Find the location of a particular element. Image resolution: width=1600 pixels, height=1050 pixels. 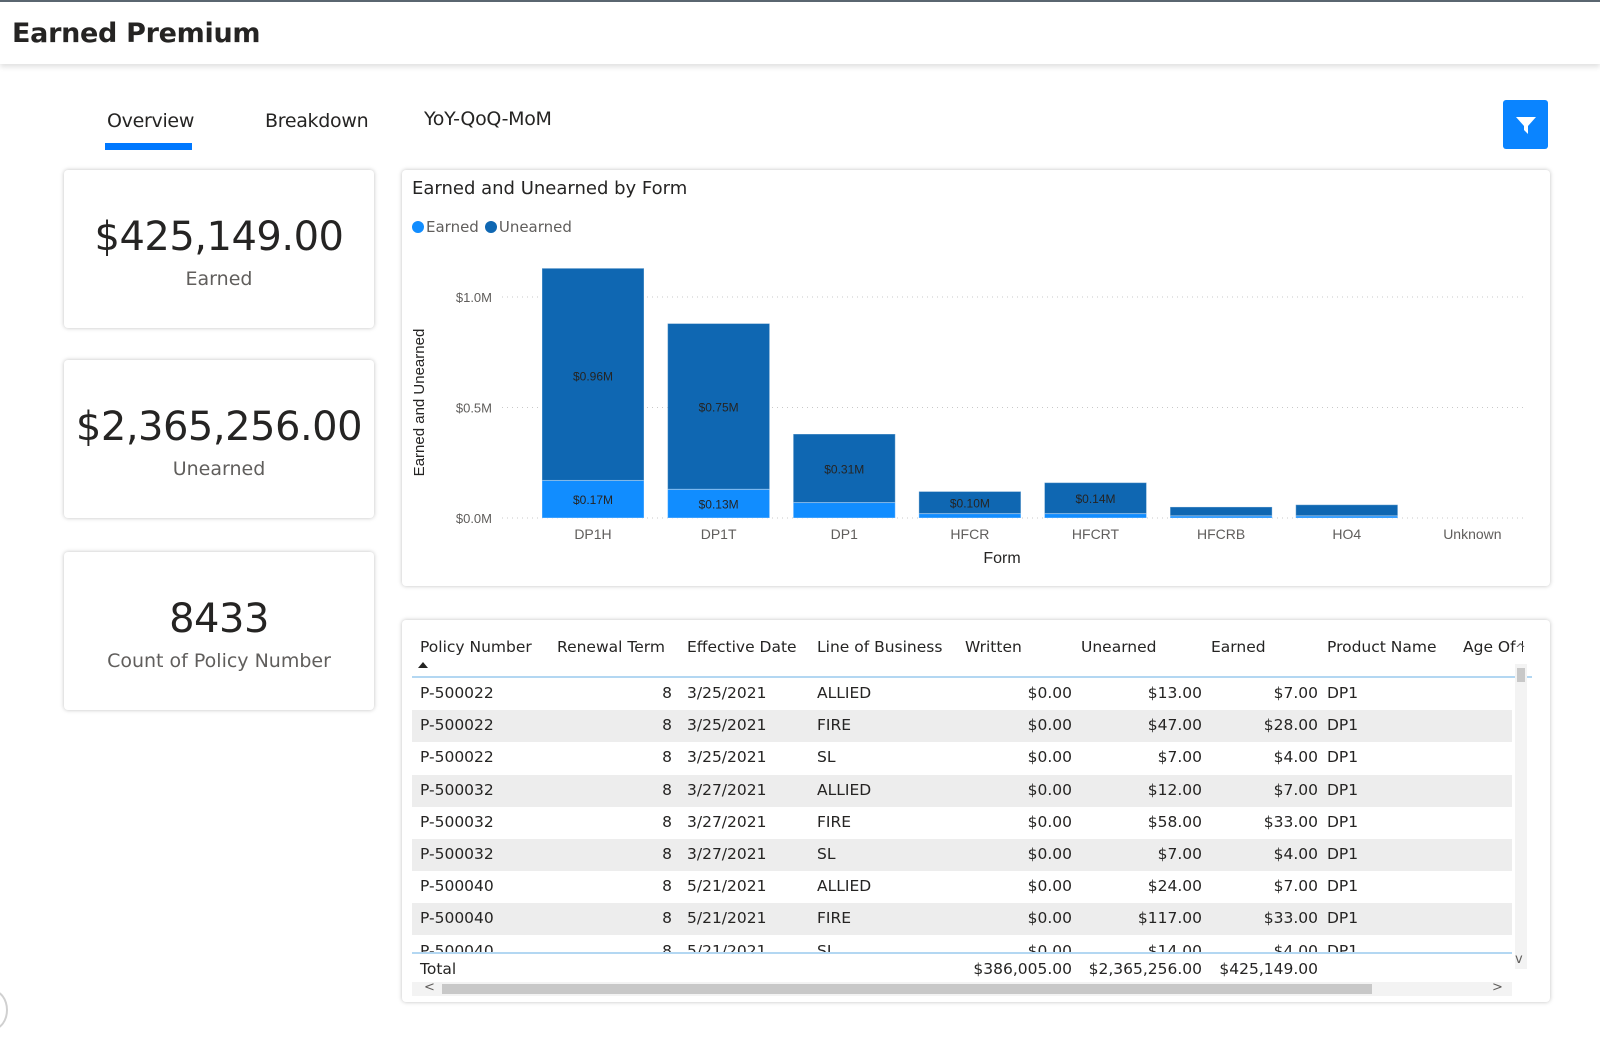

cell-unearned: $117.00 is located at coordinates (1169, 918).